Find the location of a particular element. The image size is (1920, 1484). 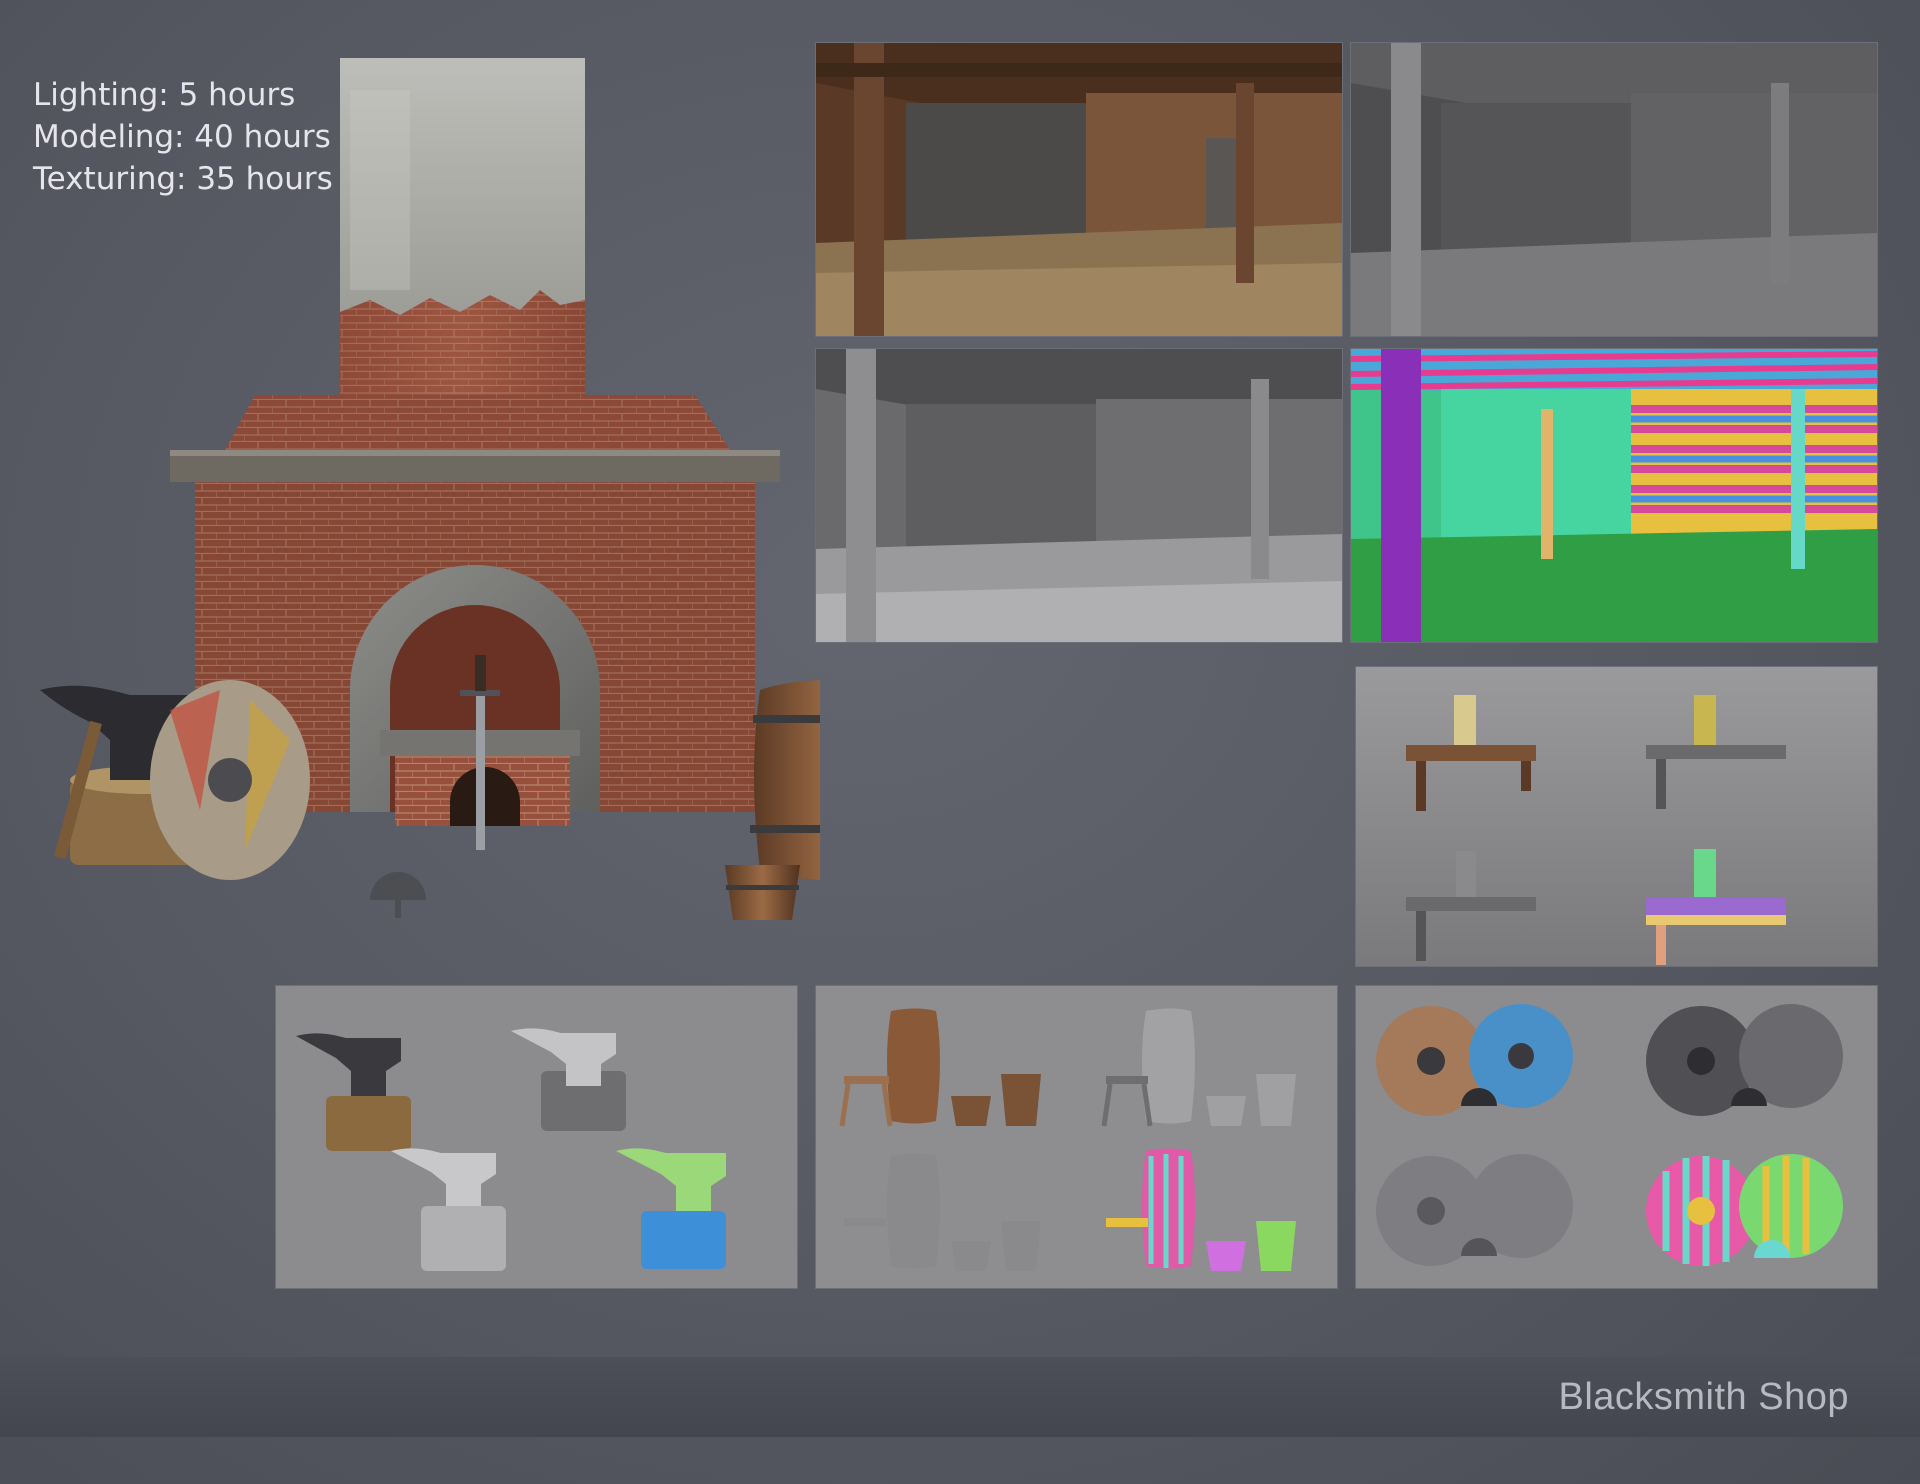

interior-uv-render is located at coordinates (1614, 495).